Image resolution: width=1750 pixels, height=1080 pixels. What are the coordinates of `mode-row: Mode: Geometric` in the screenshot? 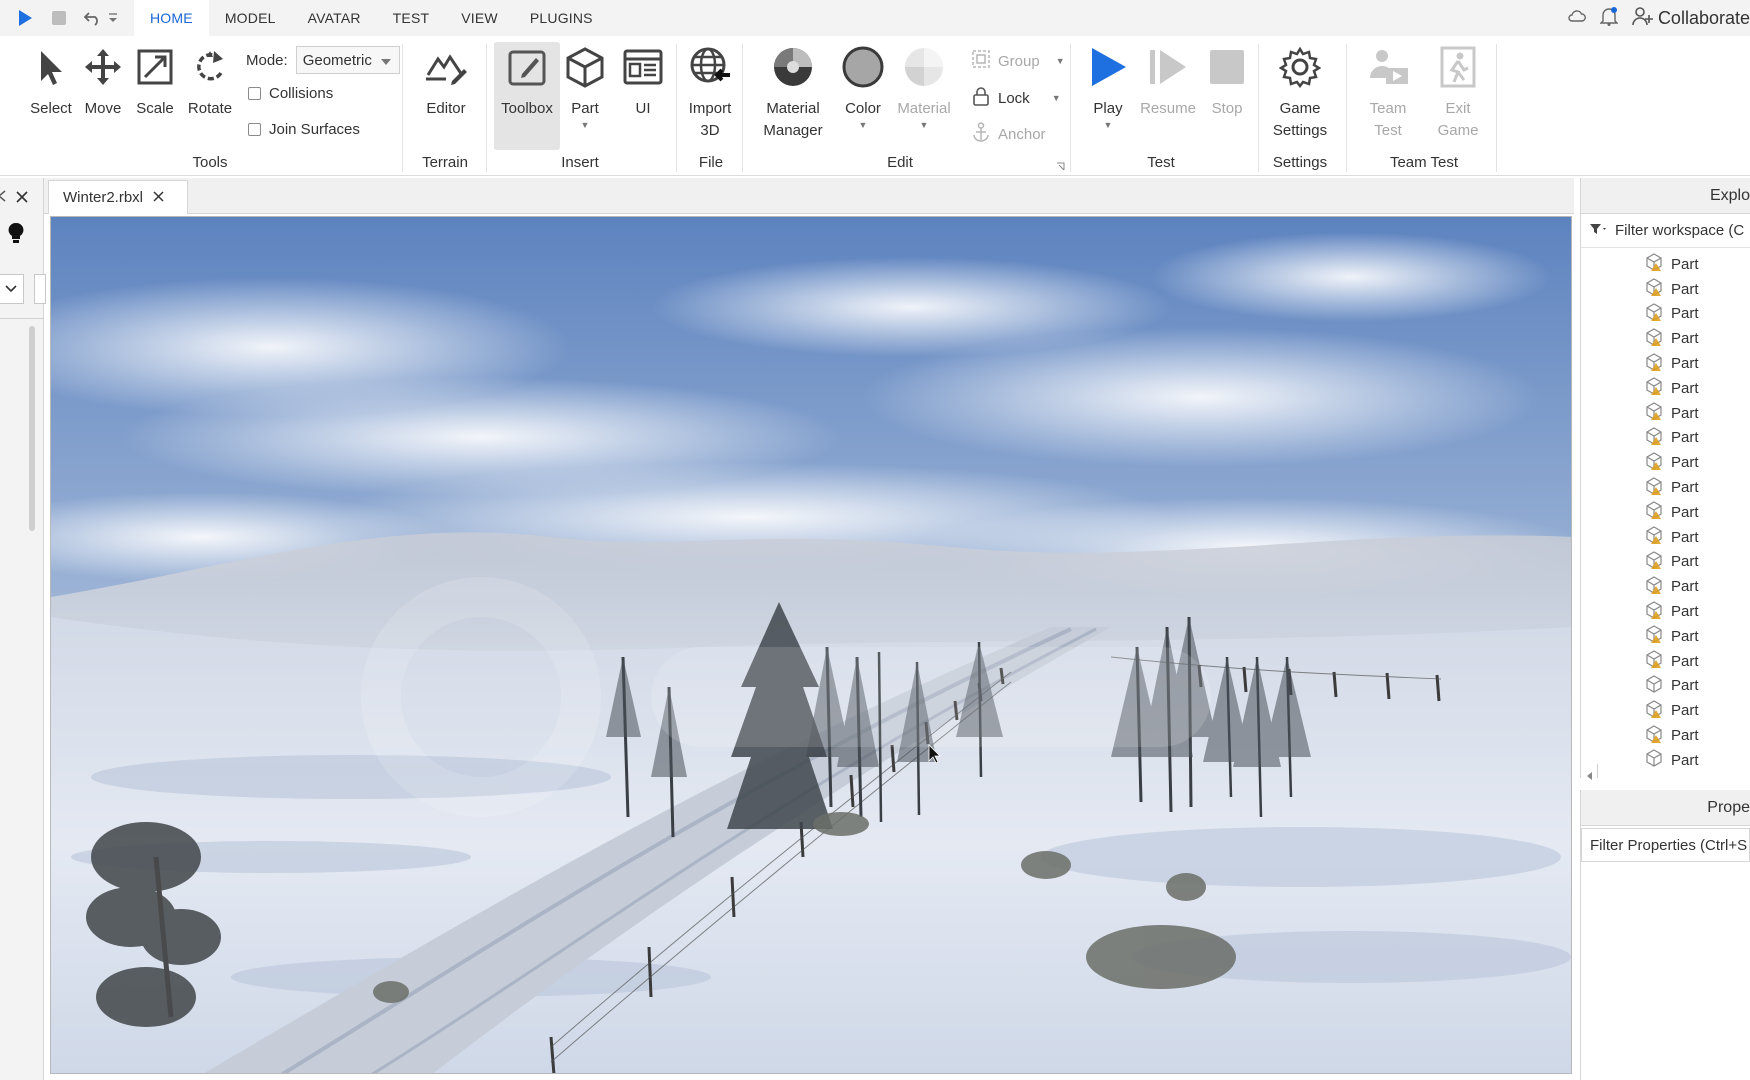 It's located at (323, 60).